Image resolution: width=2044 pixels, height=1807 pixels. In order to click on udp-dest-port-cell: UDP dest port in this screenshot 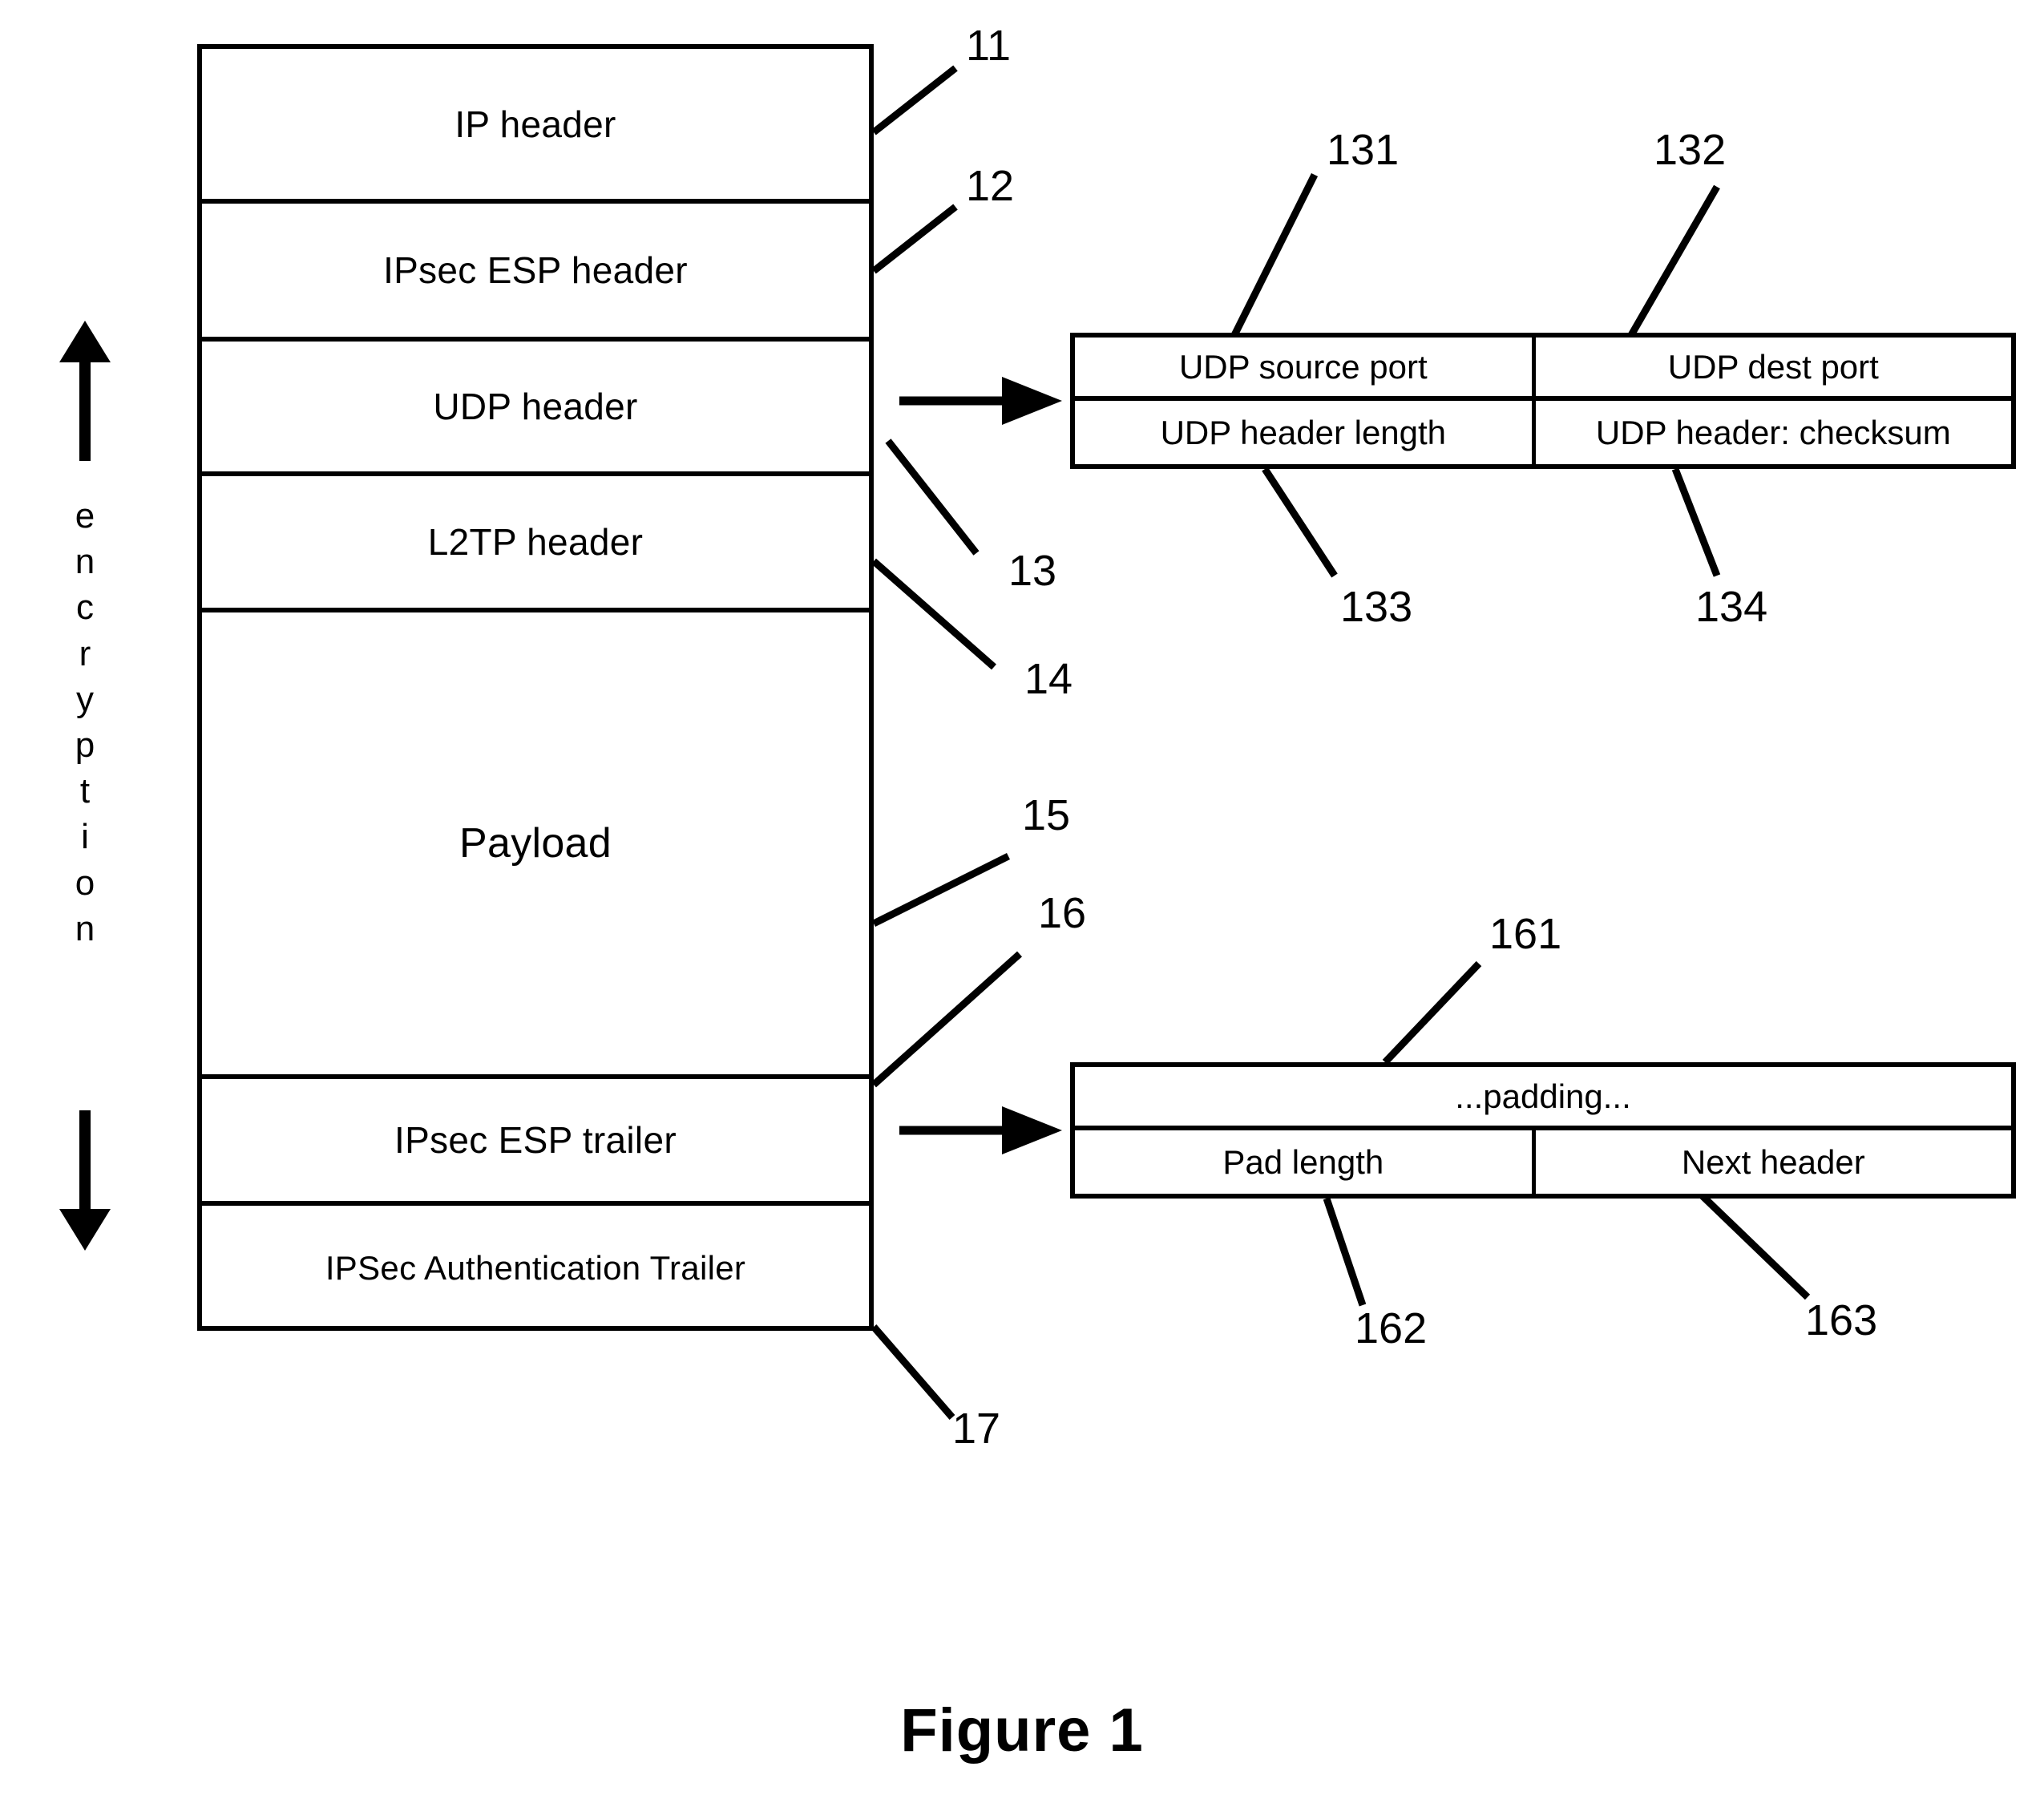, I will do `click(1773, 367)`.